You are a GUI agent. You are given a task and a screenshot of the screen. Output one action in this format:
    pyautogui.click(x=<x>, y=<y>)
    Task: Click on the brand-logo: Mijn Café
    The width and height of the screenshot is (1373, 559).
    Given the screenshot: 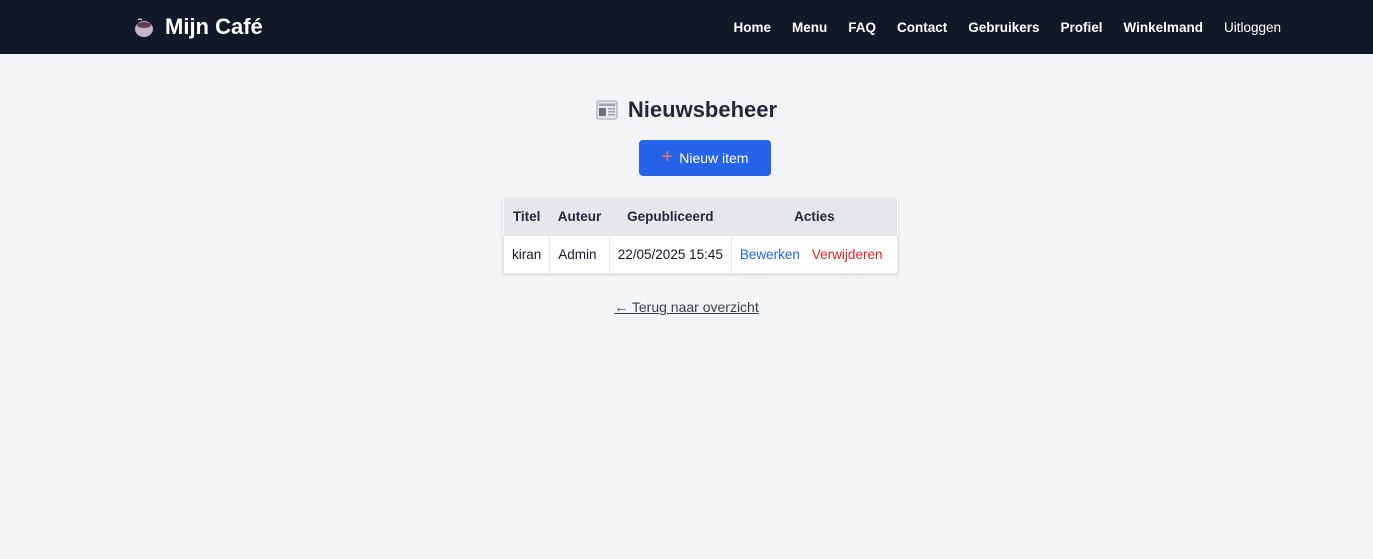 What is the action you would take?
    pyautogui.click(x=198, y=27)
    